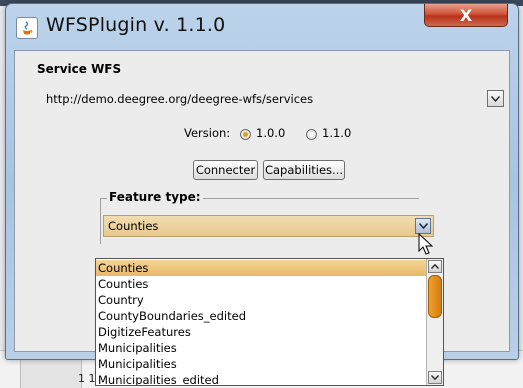 Image resolution: width=523 pixels, height=388 pixels. Describe the element at coordinates (51, 372) in the screenshot. I see `background-tab` at that location.